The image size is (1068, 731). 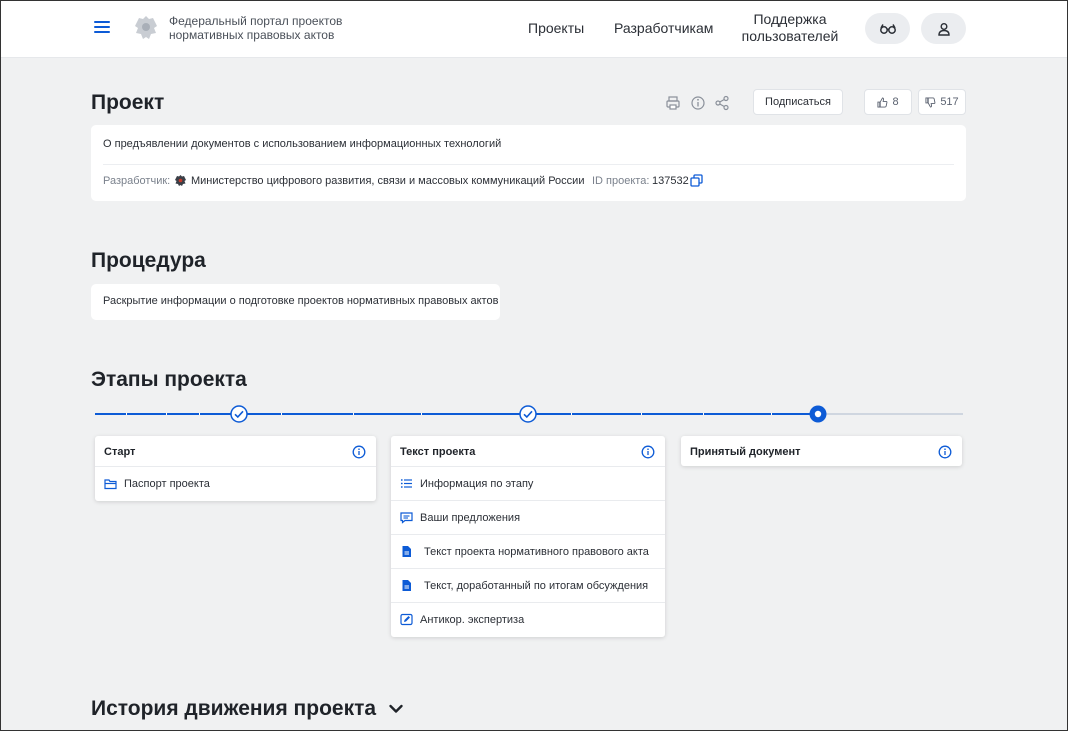 I want to click on like-button: 8, so click(x=888, y=102).